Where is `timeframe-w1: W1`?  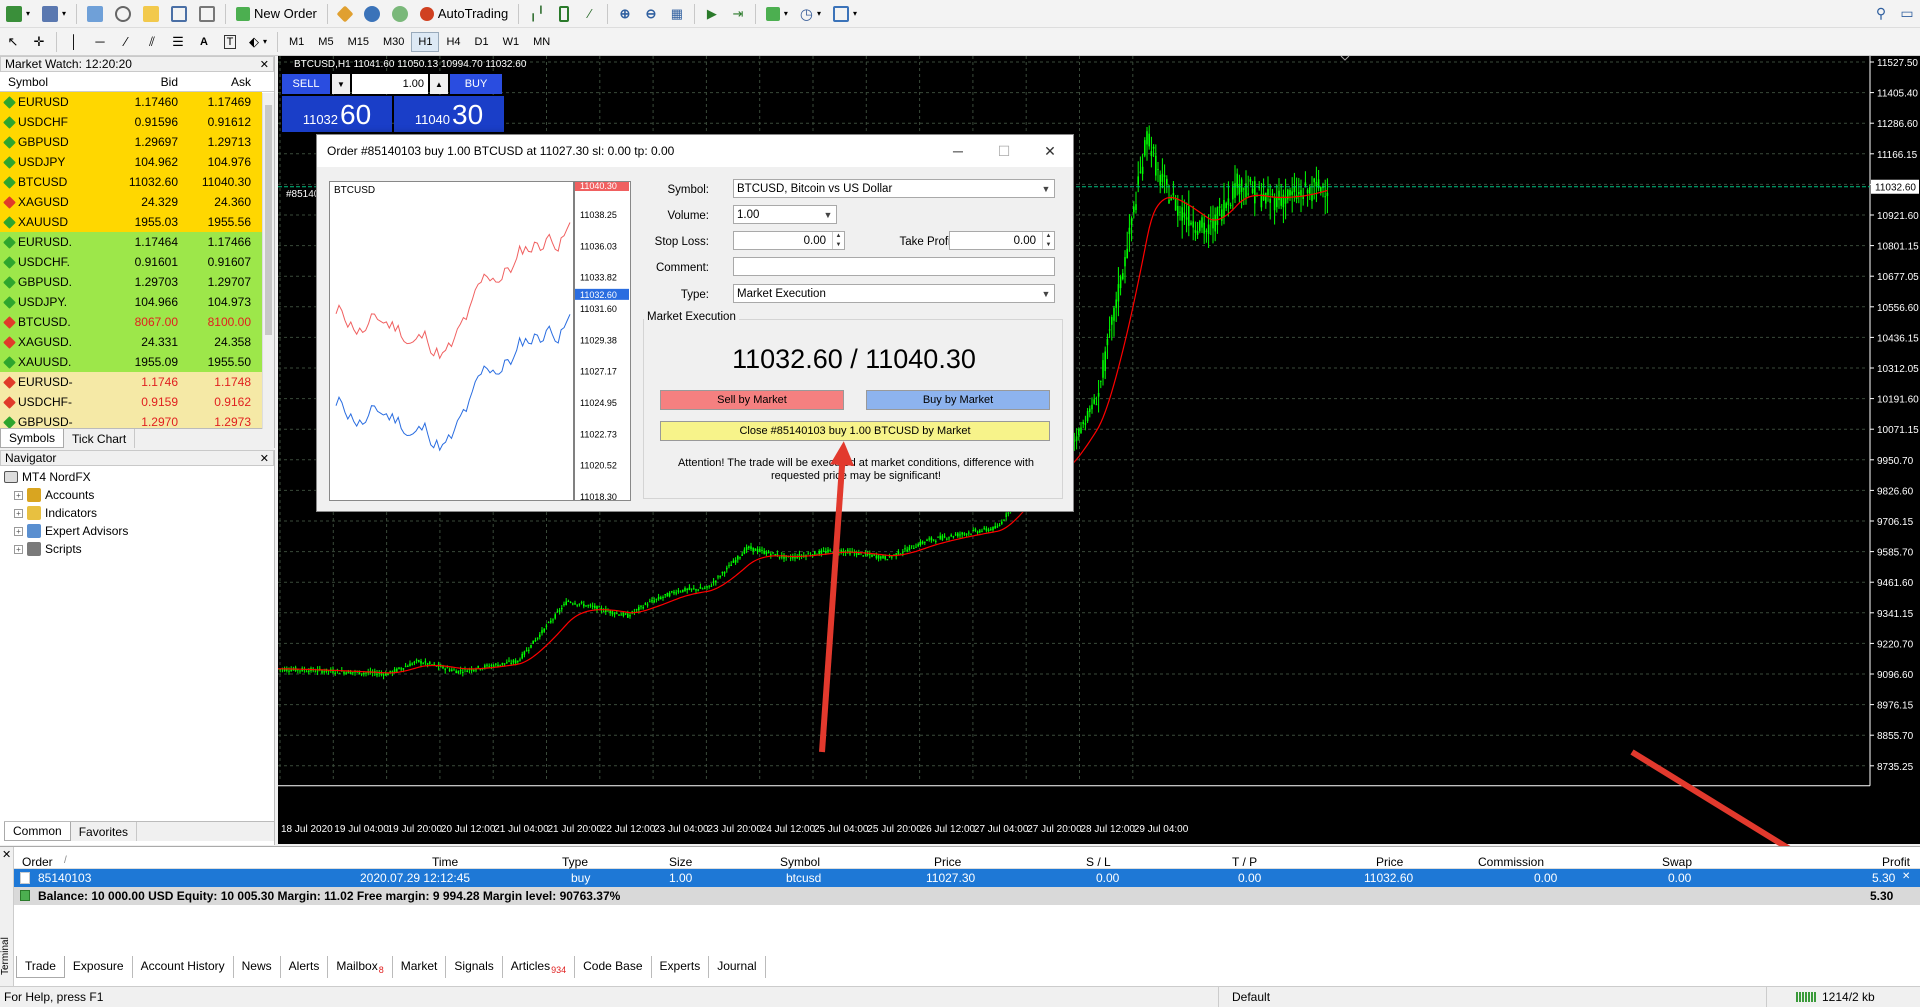 timeframe-w1: W1 is located at coordinates (511, 42).